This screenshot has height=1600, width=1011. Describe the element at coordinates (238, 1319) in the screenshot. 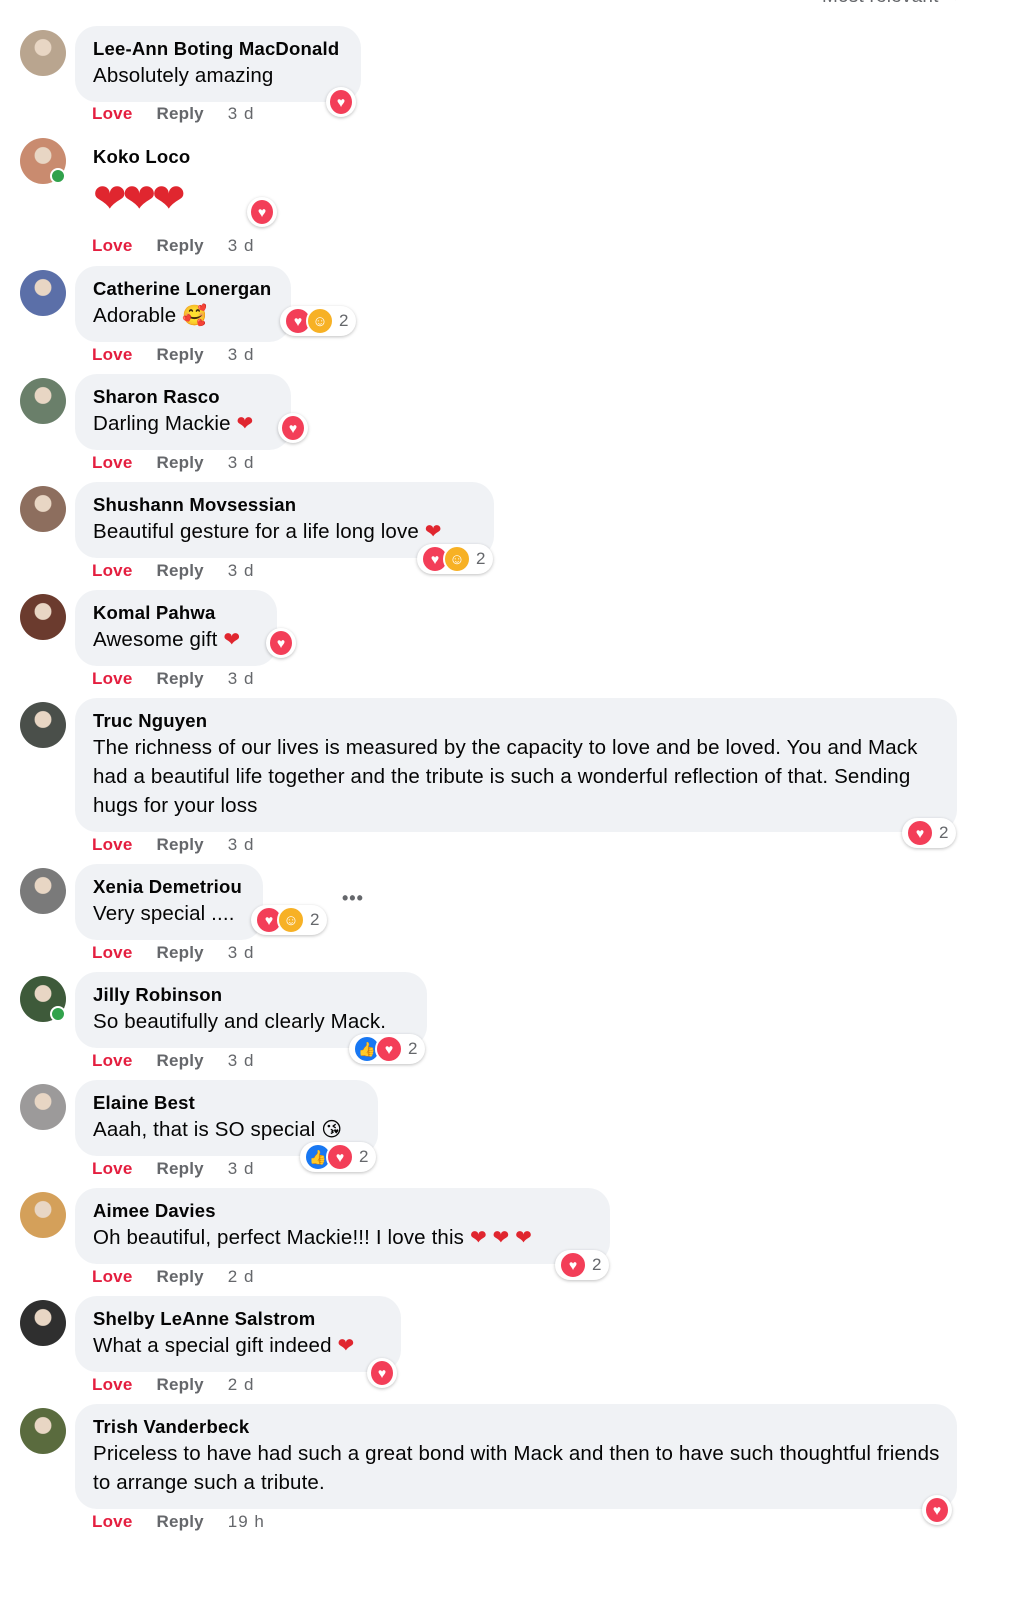

I see `author-name: Shelby LeAnne Salstrom` at that location.